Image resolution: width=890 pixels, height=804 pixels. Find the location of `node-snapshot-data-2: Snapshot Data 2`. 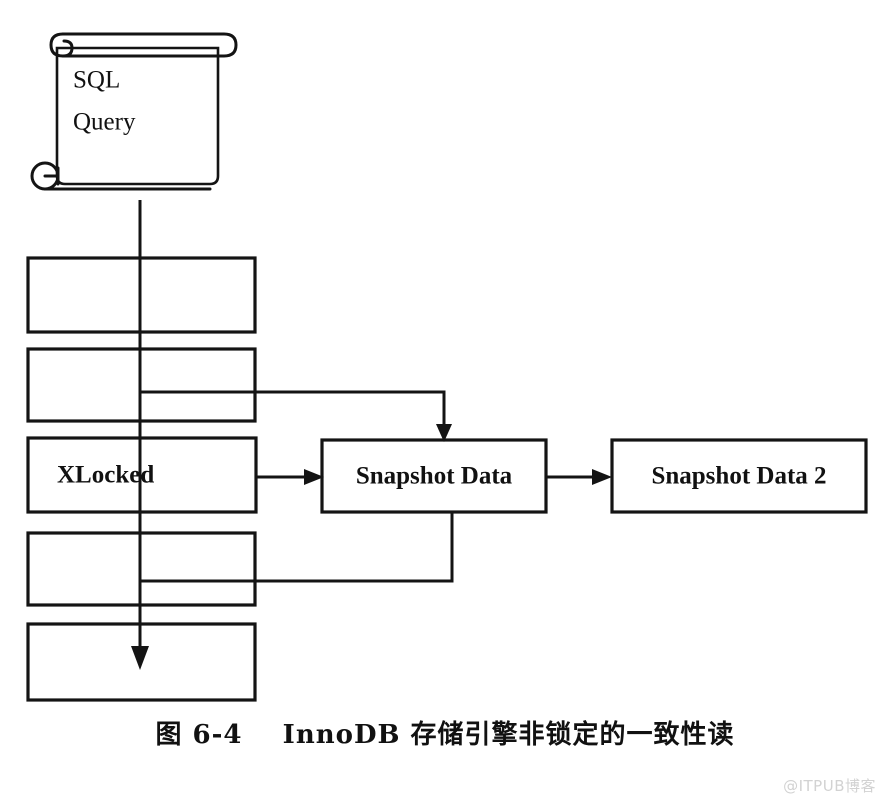

node-snapshot-data-2: Snapshot Data 2 is located at coordinates (739, 476).